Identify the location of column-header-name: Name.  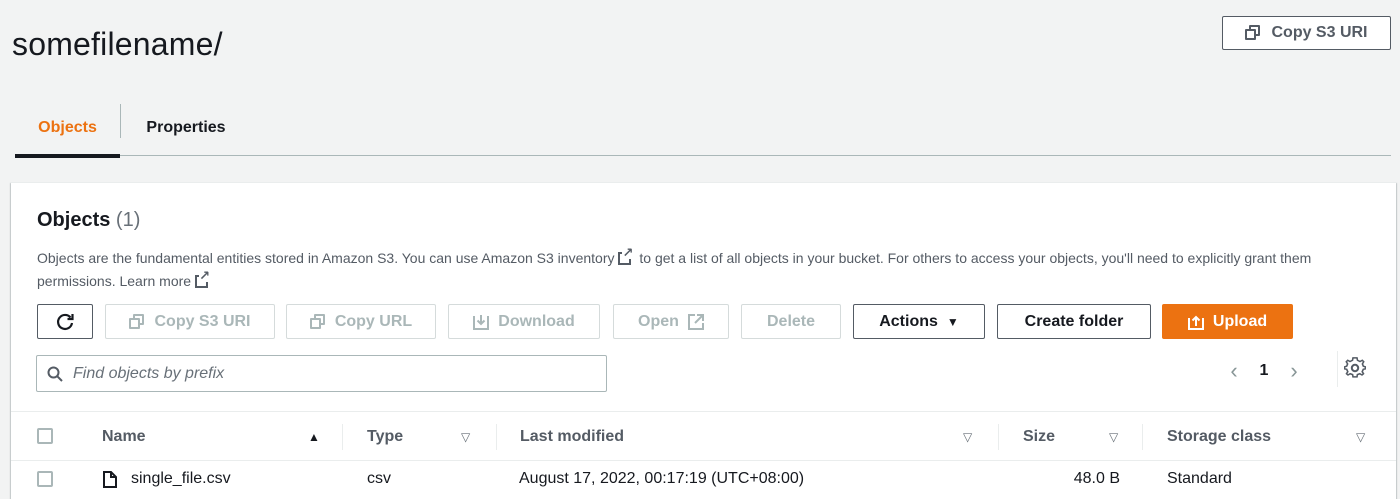
(124, 437).